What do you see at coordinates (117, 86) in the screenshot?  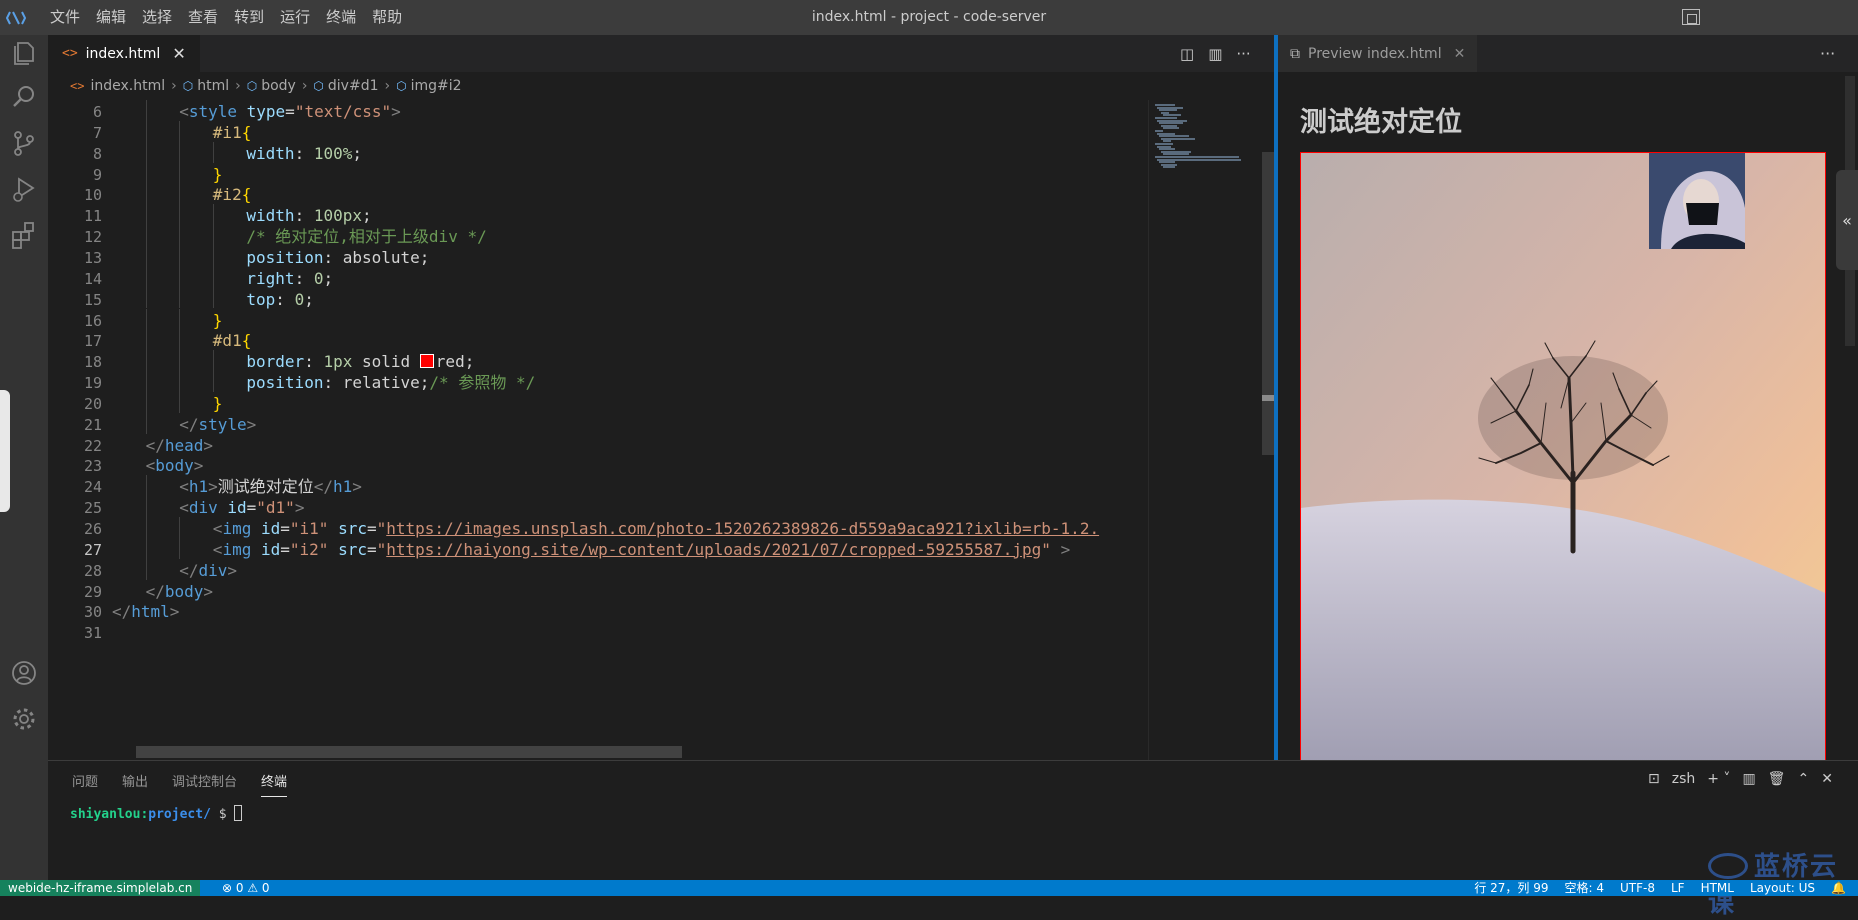 I see `breadcrumb-item: <> index.html` at bounding box center [117, 86].